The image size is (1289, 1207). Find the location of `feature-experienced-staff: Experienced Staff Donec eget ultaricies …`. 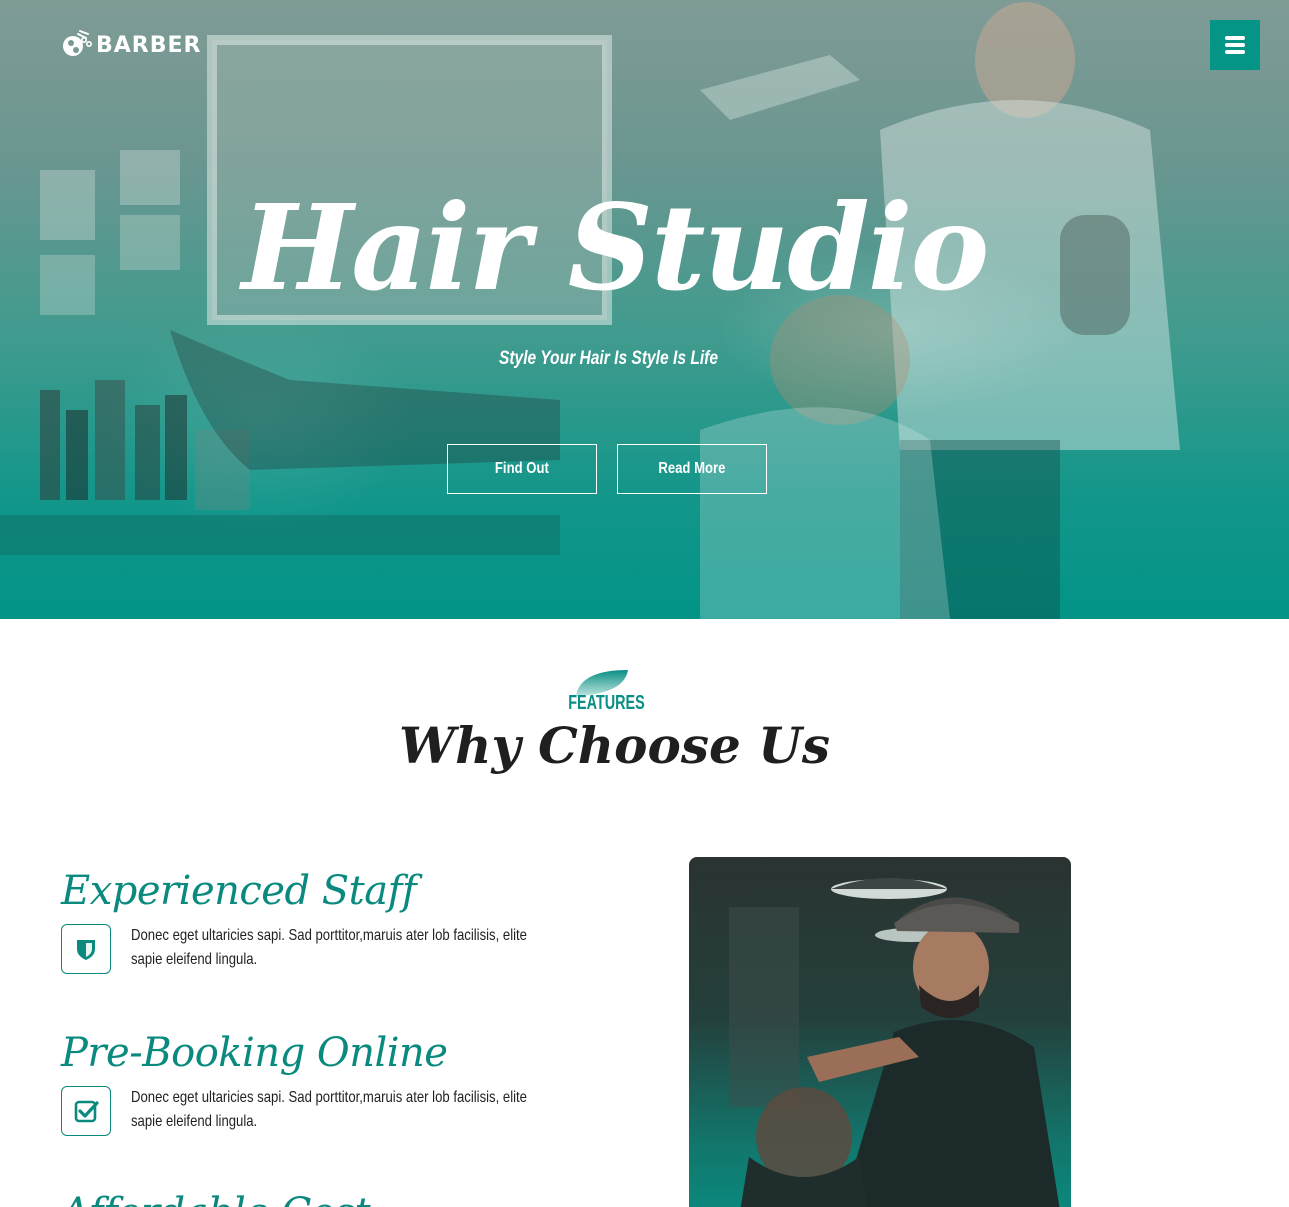

feature-experienced-staff: Experienced Staff Donec eget ultaricies … is located at coordinates (341, 921).